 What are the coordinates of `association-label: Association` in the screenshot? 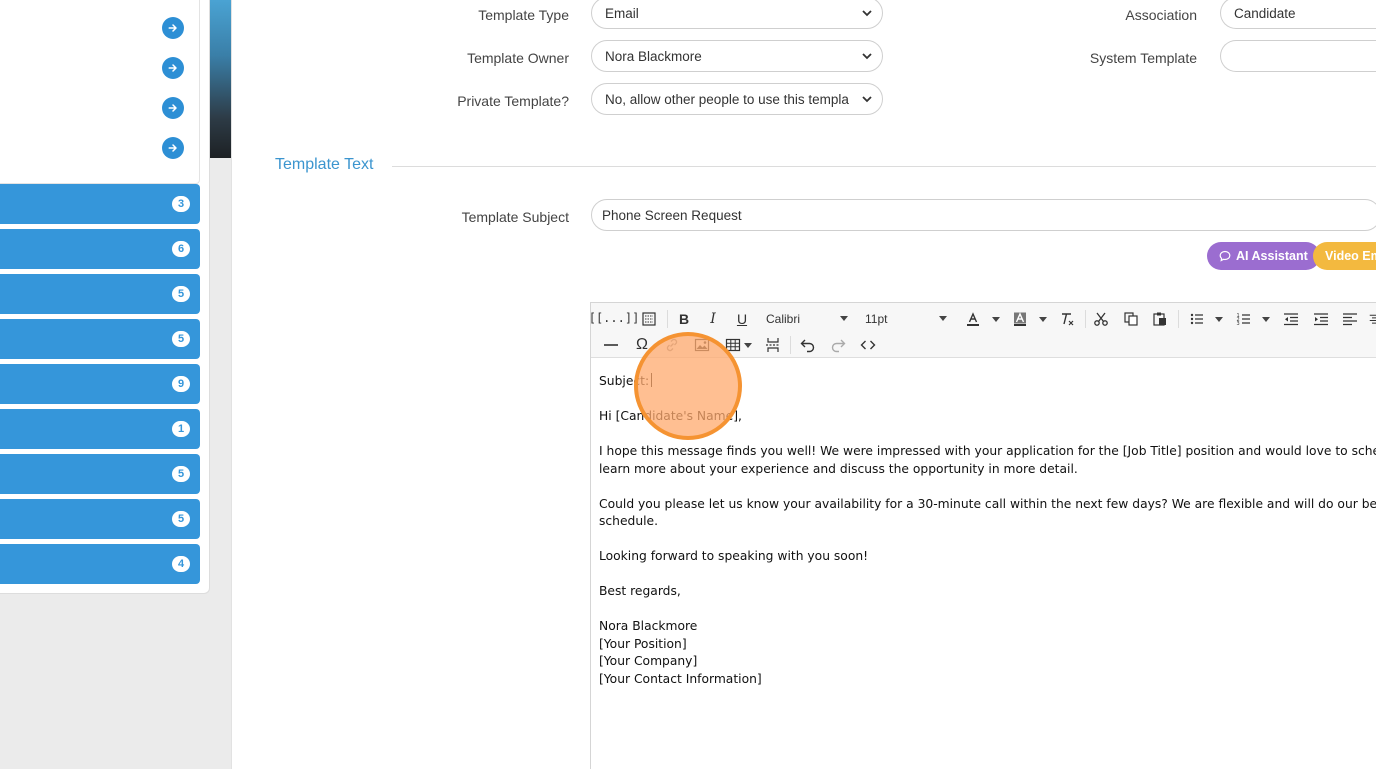 It's located at (1161, 15).